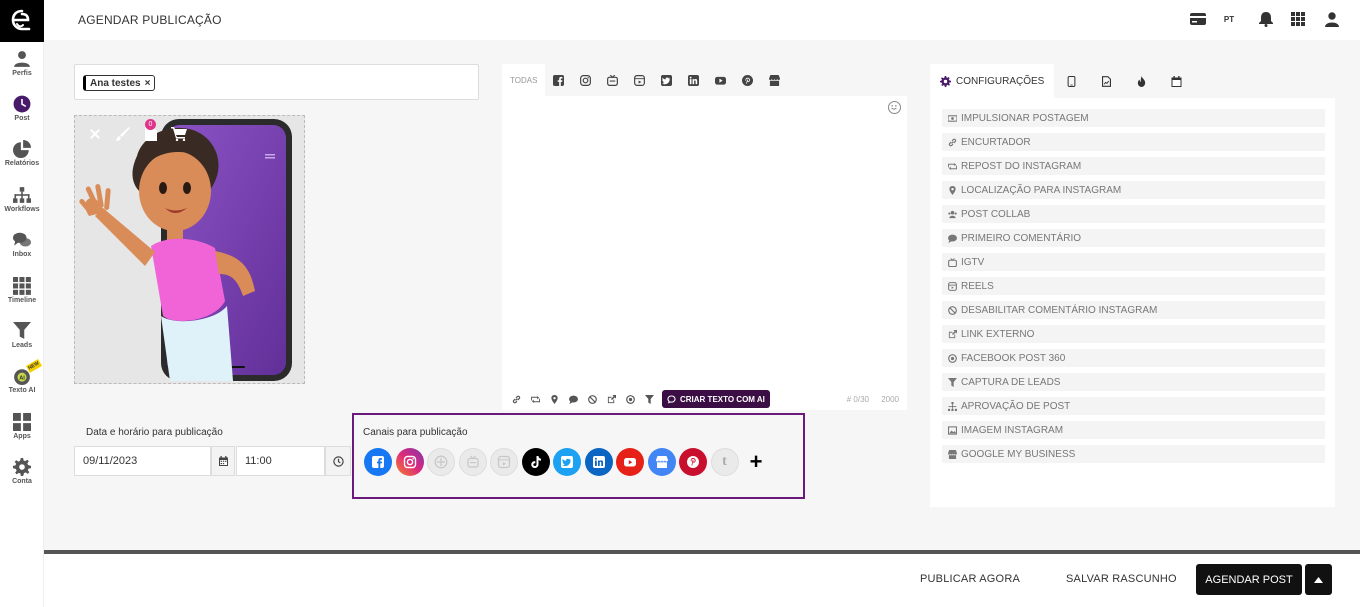  What do you see at coordinates (189, 249) in the screenshot?
I see `media-preview: 0` at bounding box center [189, 249].